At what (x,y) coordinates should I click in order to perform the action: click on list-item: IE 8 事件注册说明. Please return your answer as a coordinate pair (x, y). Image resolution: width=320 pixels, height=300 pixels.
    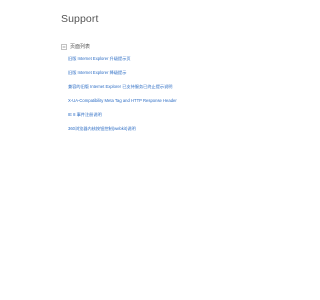
    Looking at the image, I should click on (122, 117).